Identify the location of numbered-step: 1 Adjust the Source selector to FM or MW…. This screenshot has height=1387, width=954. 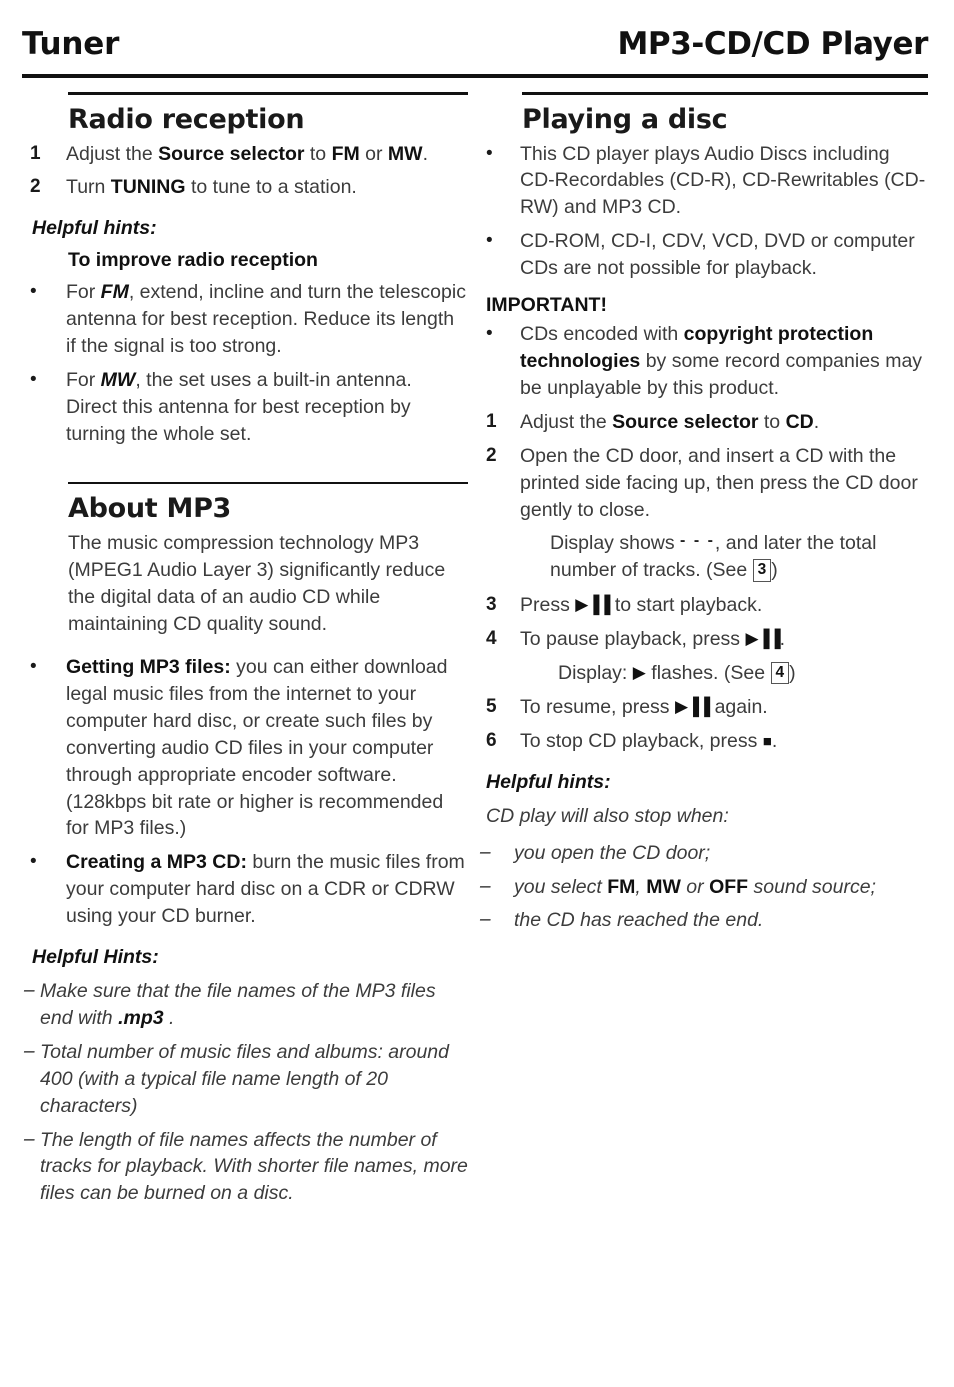
(245, 154).